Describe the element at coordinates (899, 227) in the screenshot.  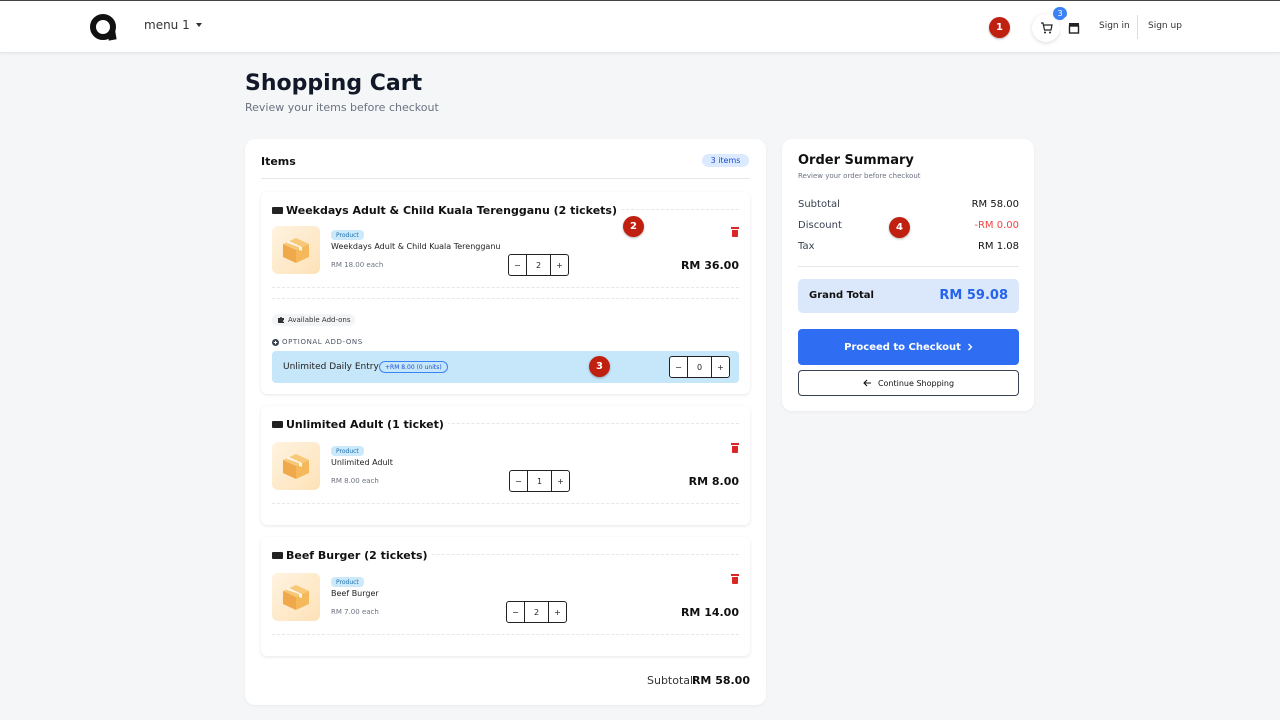
I see `annotation-marker-4: 4` at that location.